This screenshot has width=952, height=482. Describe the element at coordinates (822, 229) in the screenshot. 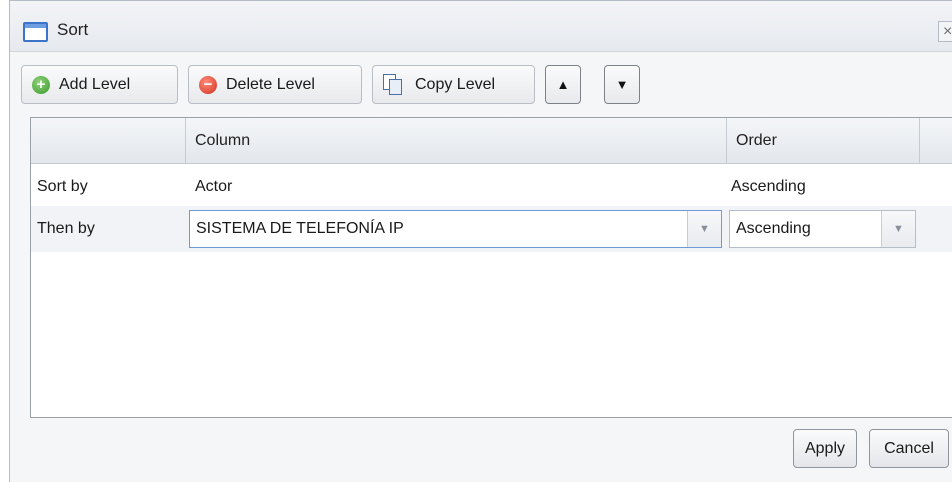

I see `order-select: Ascending ▼` at that location.